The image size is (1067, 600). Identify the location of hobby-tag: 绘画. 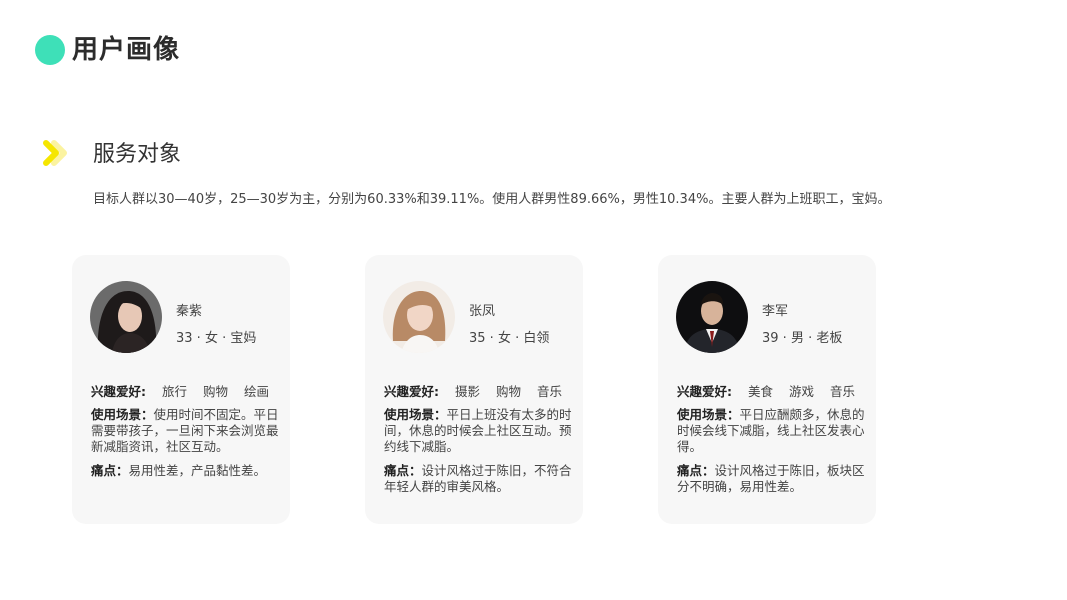
(257, 391).